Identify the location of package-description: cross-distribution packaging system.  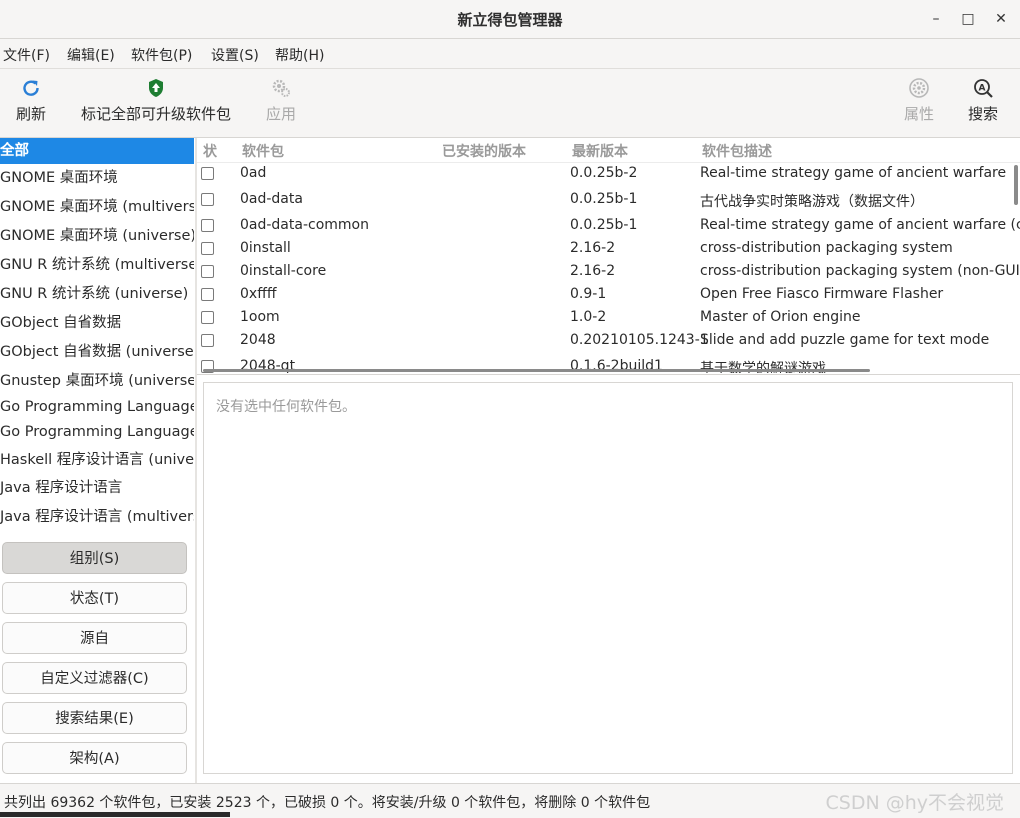
(826, 248).